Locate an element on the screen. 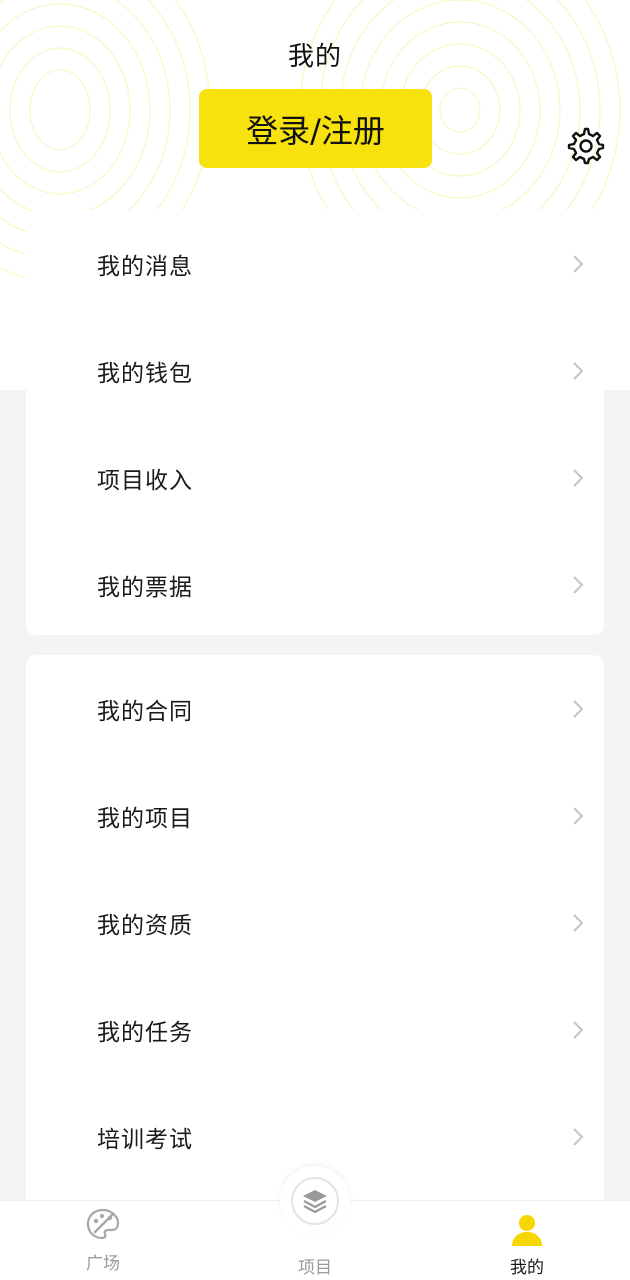 Image resolution: width=630 pixels, height=1280 pixels. layers-icon is located at coordinates (315, 1202).